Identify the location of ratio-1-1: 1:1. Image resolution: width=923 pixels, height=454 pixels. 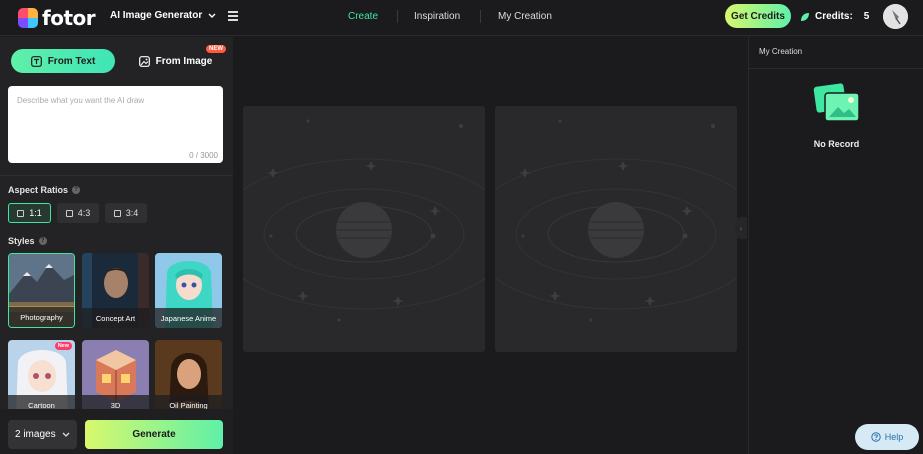
(29, 213).